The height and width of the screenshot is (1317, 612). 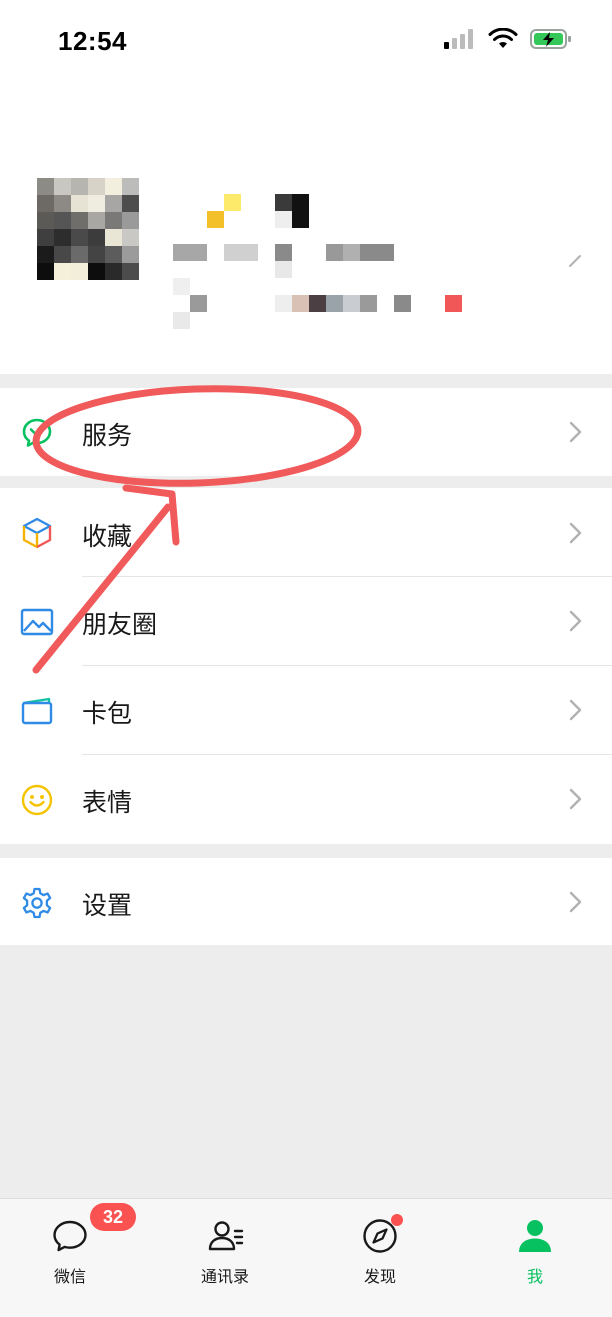 I want to click on tab-discover: 发现, so click(x=380, y=1253).